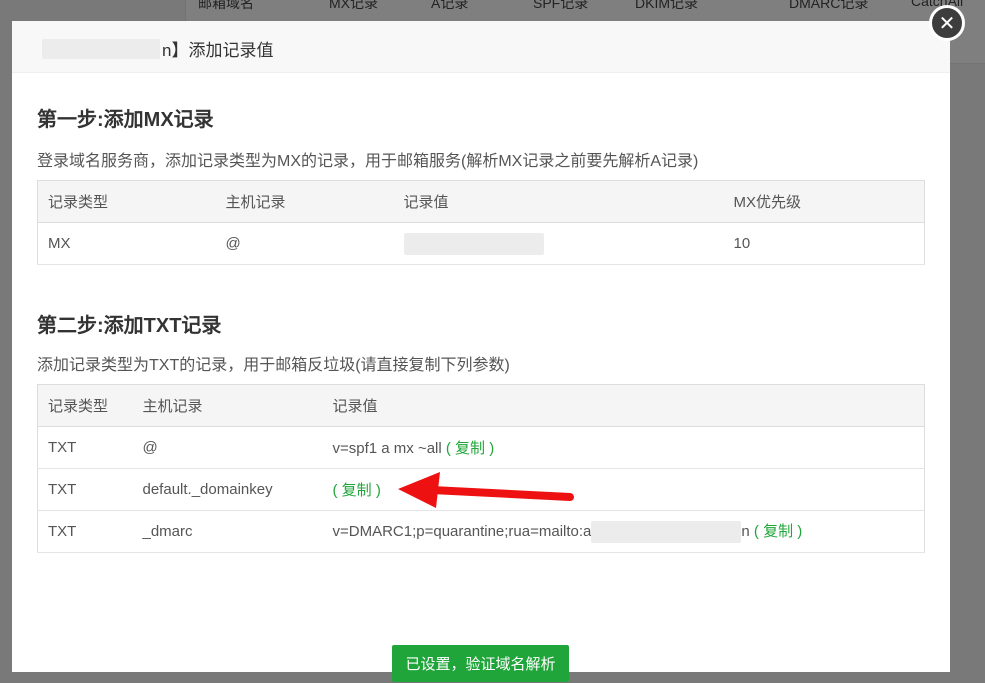 Image resolution: width=985 pixels, height=683 pixels. Describe the element at coordinates (947, 23) in the screenshot. I see `close-icon: ✕` at that location.